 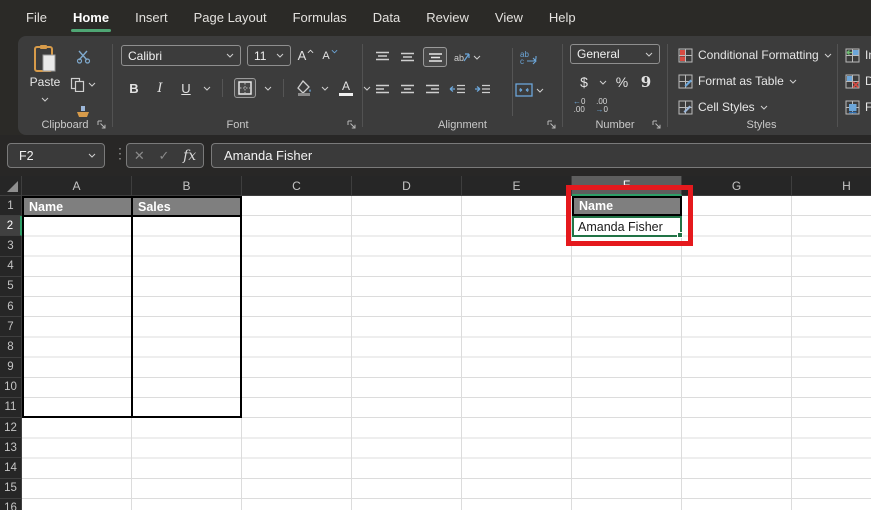 I want to click on fill-color-chevron-icon, so click(x=325, y=88).